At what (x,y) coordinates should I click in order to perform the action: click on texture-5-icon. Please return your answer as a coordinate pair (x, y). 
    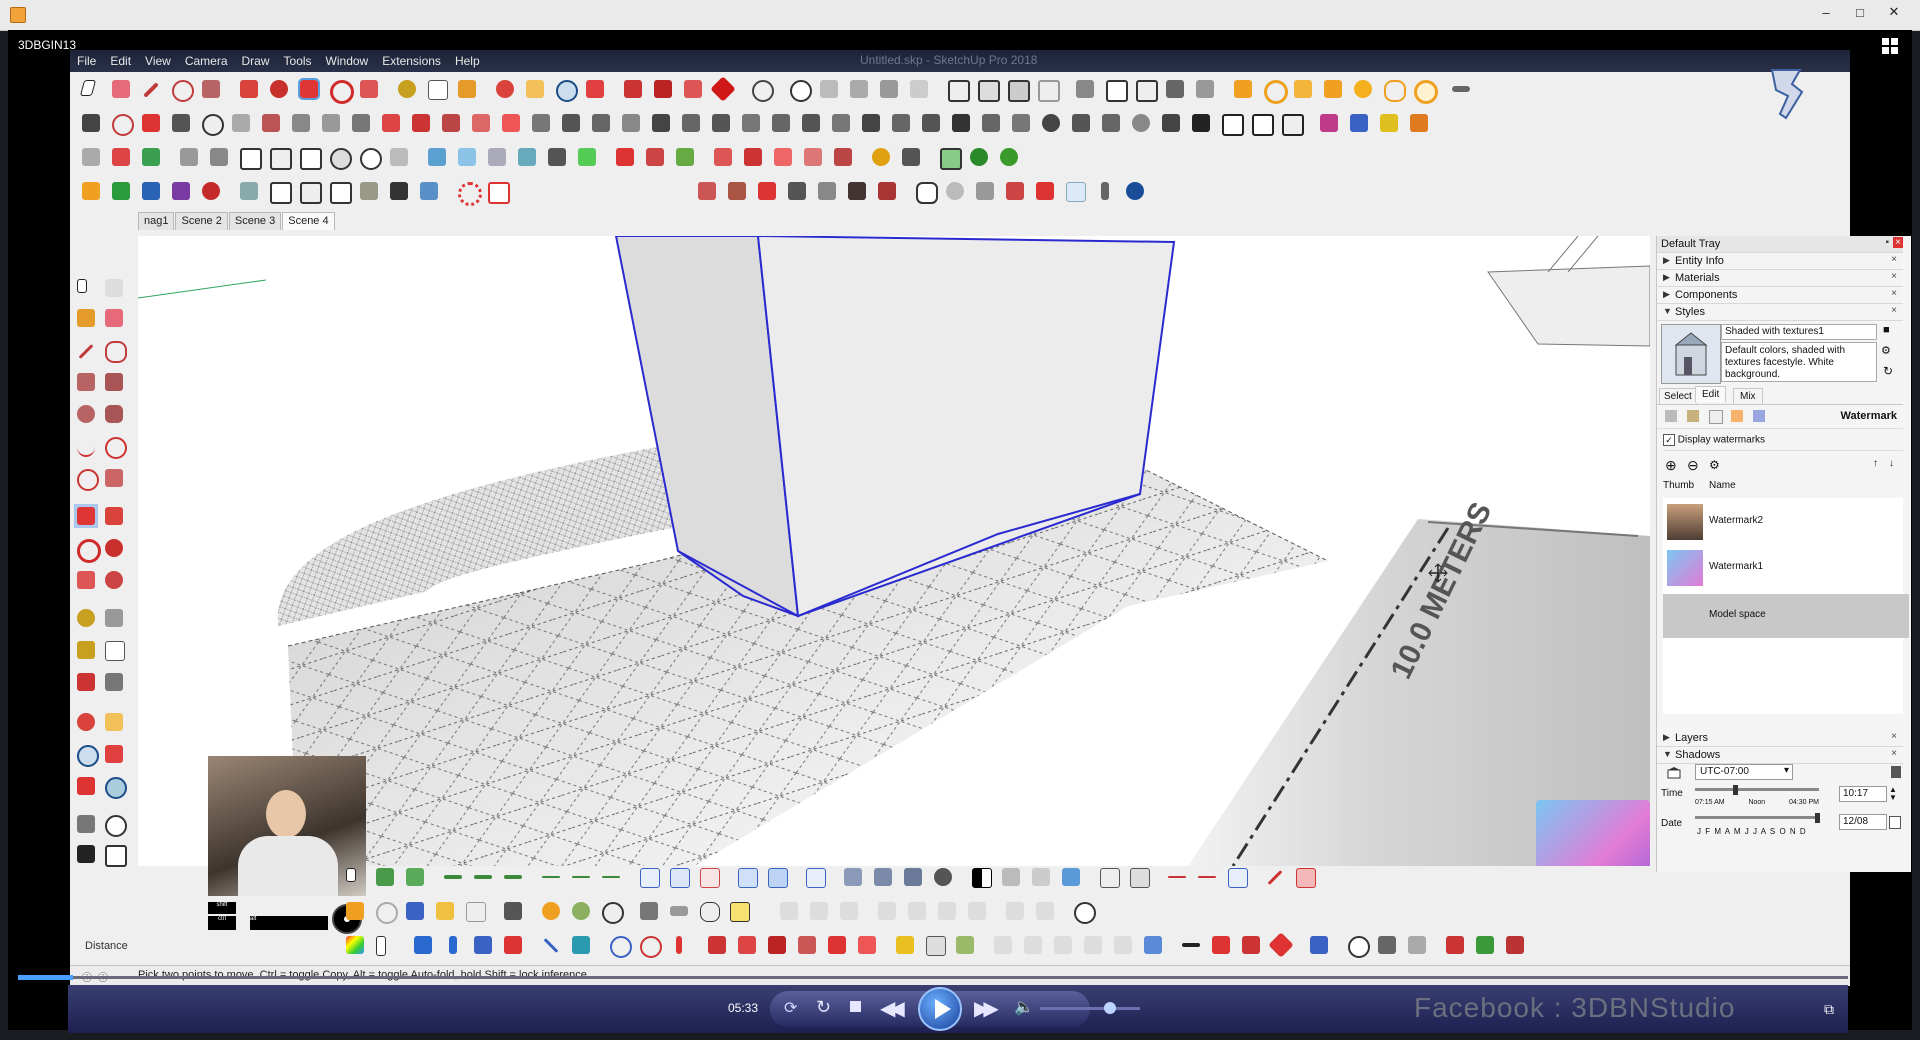
    Looking at the image, I should click on (1011, 877).